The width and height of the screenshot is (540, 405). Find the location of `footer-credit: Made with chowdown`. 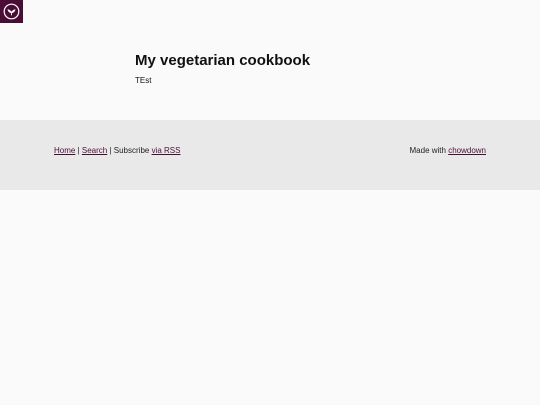

footer-credit: Made with chowdown is located at coordinates (448, 151).